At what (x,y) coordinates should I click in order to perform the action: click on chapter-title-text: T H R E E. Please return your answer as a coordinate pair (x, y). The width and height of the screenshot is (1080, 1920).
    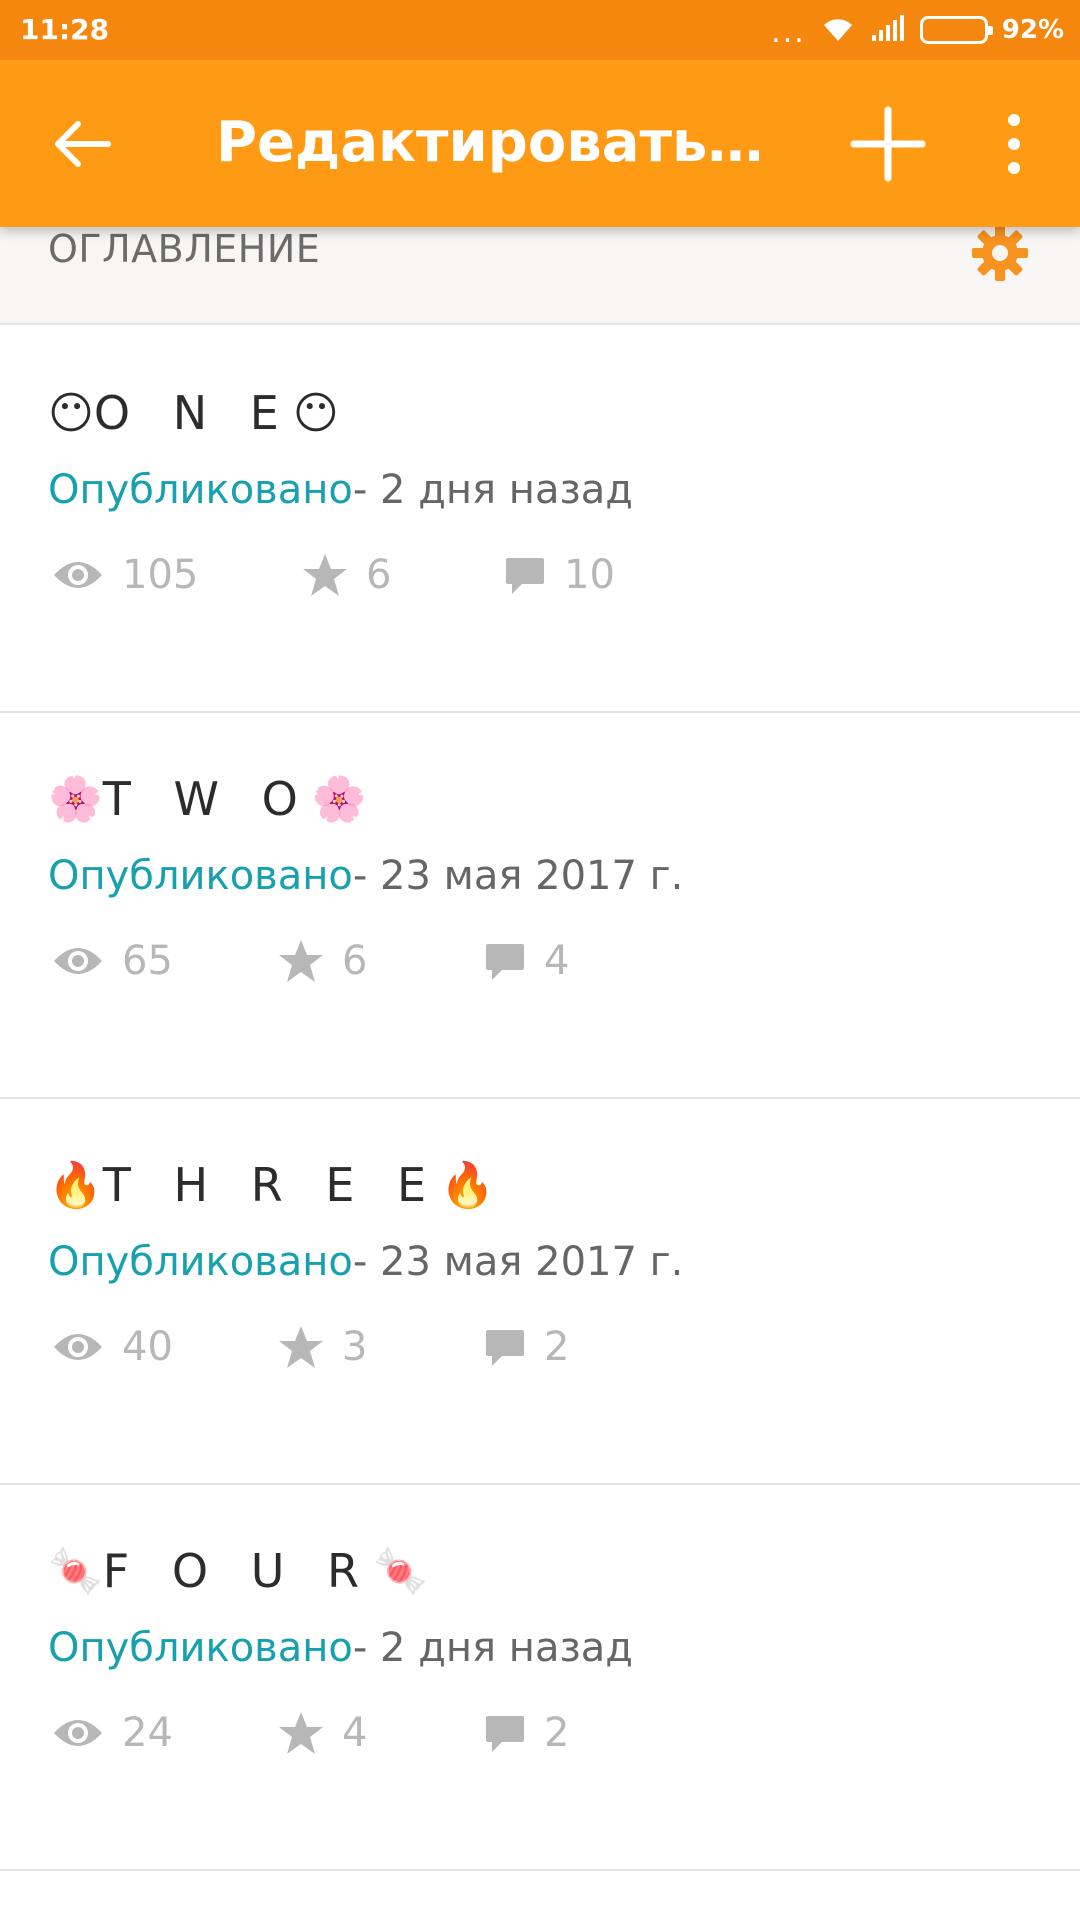
    Looking at the image, I should click on (271, 1185).